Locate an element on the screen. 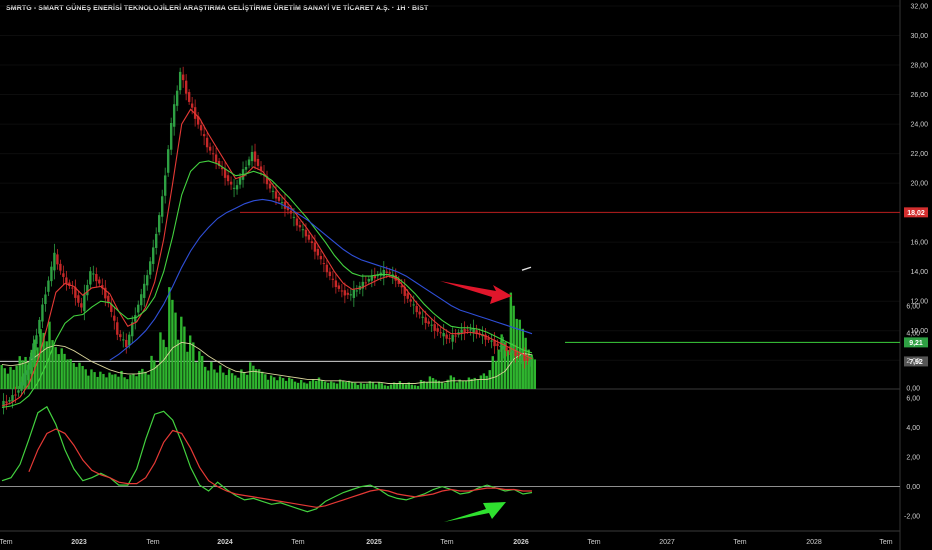 This screenshot has width=932, height=550. time-tick-label: 2025 is located at coordinates (374, 542).